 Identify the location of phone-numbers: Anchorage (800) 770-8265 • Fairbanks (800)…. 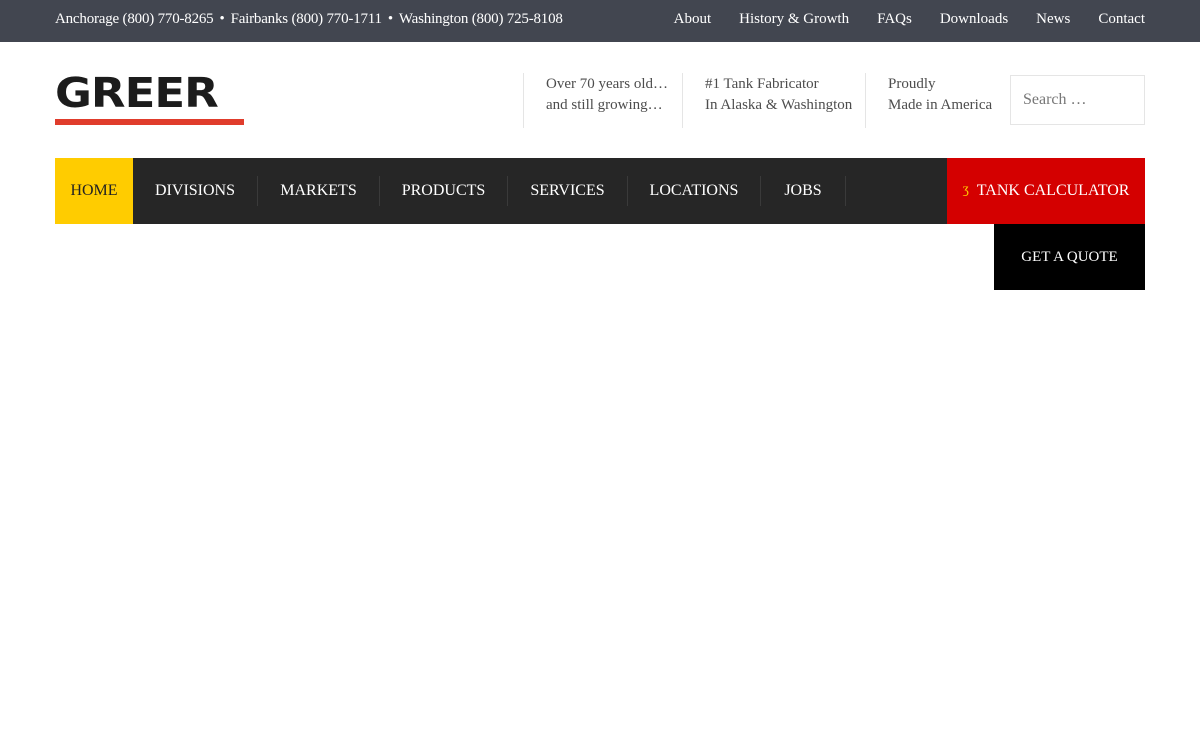
(309, 19).